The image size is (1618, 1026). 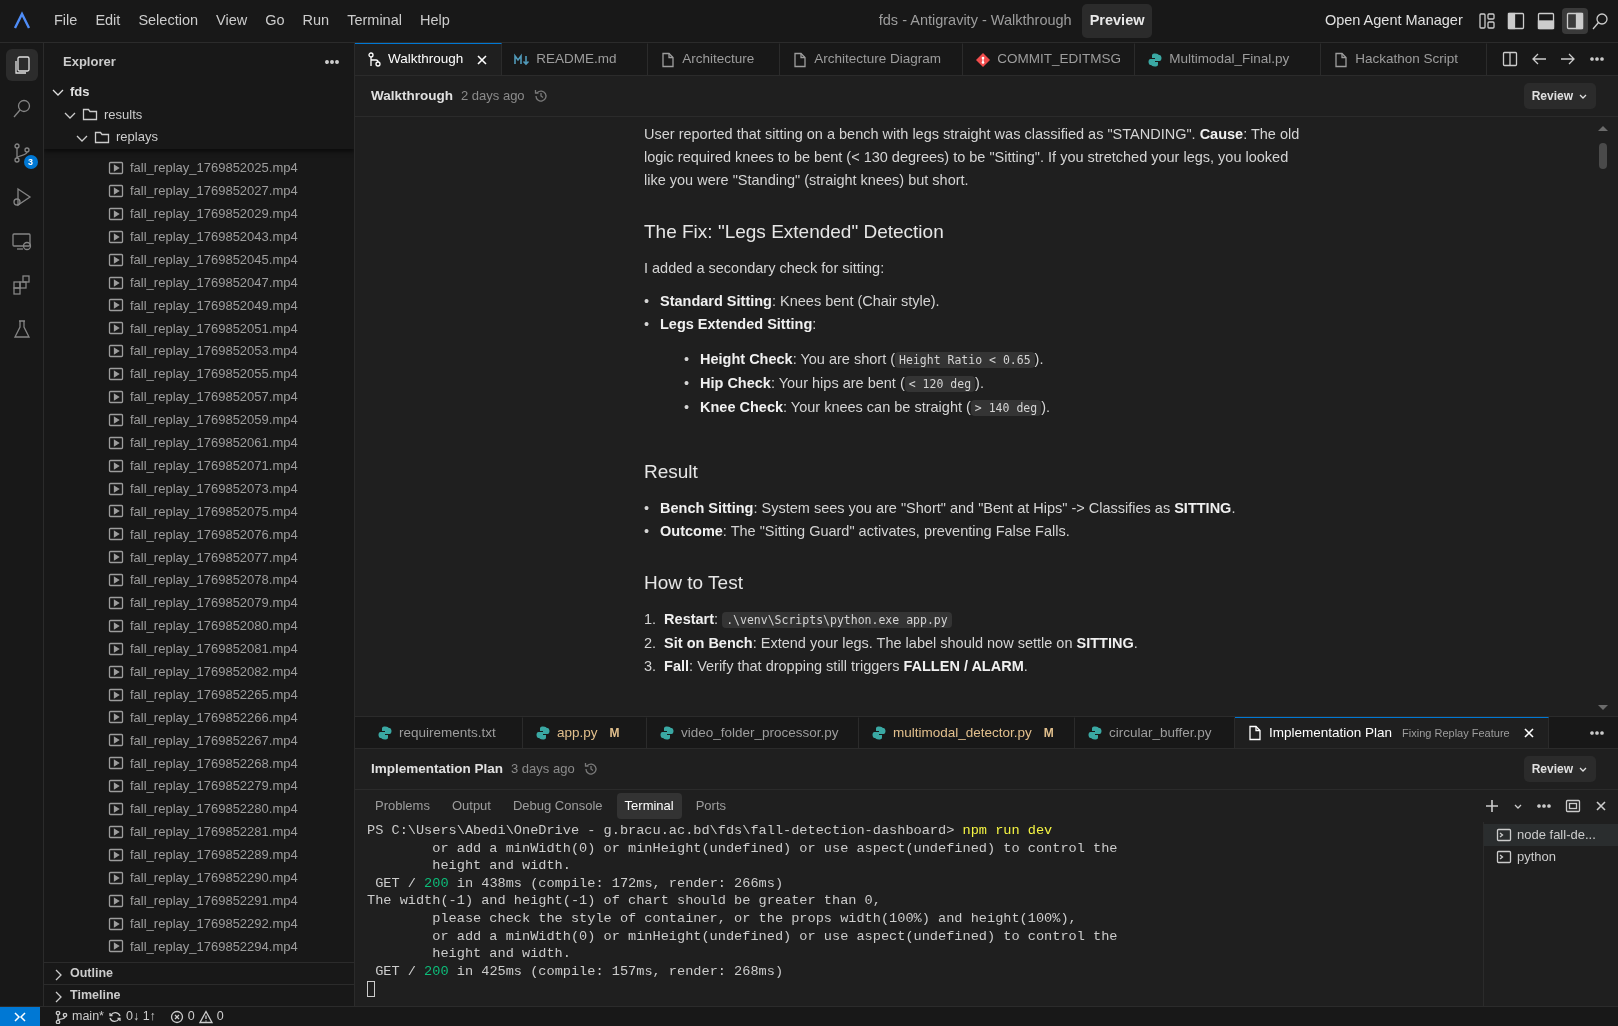 What do you see at coordinates (800, 301) in the screenshot?
I see `list-item-text: Standard Sitting: Knees bent (Chair style).` at bounding box center [800, 301].